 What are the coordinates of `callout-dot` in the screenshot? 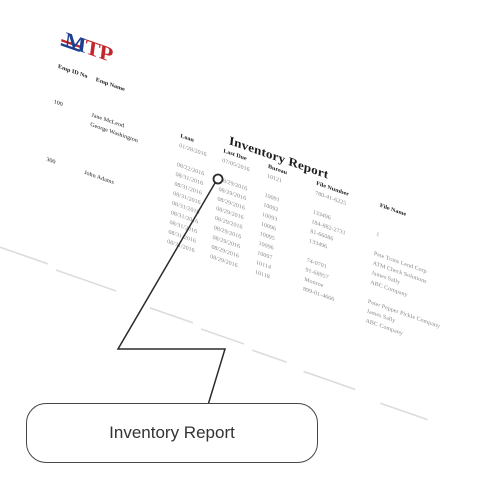 It's located at (218, 179).